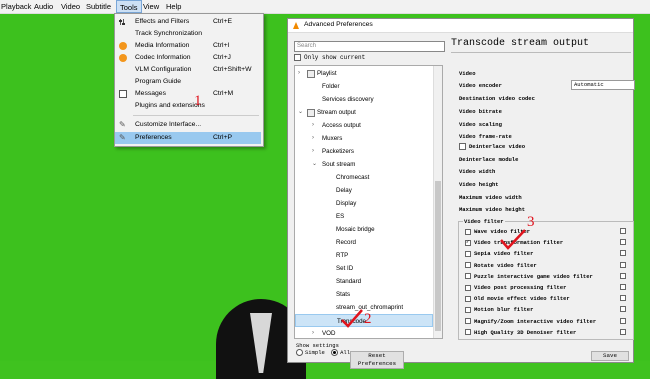 The width and height of the screenshot is (650, 379). What do you see at coordinates (173, 6) in the screenshot?
I see `menu-help: Help` at bounding box center [173, 6].